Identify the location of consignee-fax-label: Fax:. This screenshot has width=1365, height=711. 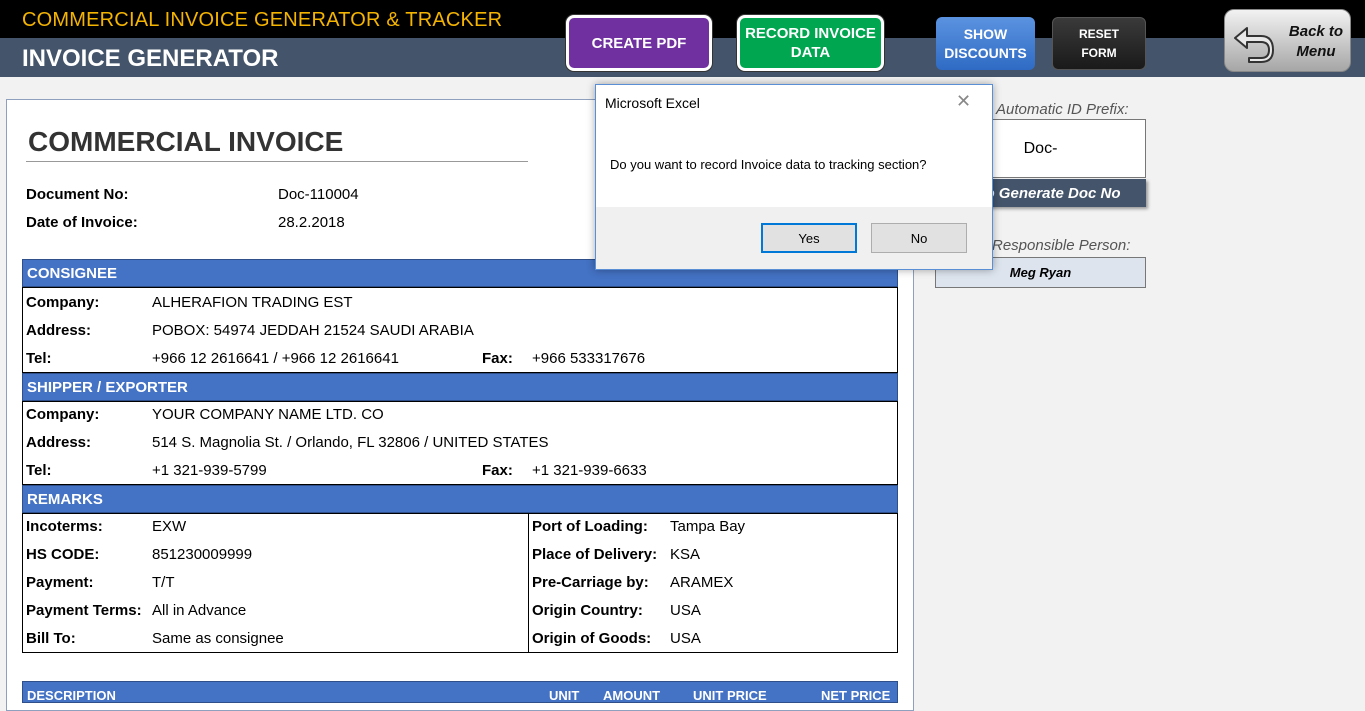
(497, 358).